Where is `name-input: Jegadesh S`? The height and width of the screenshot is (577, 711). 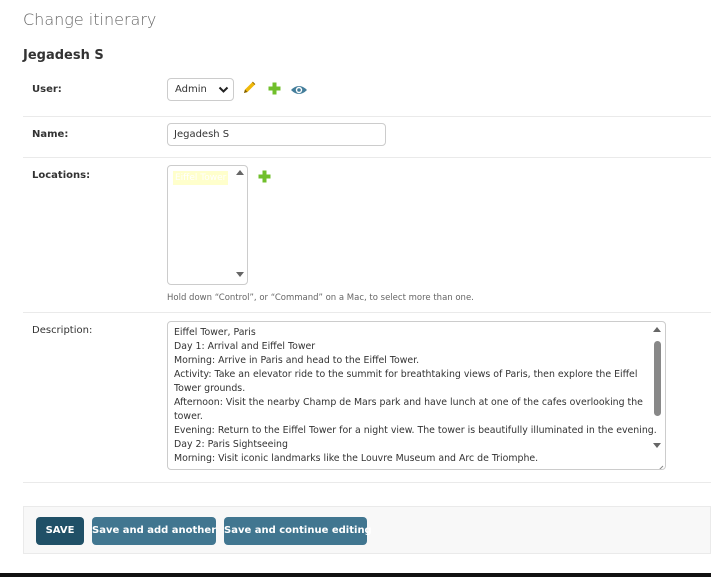
name-input: Jegadesh S is located at coordinates (276, 134).